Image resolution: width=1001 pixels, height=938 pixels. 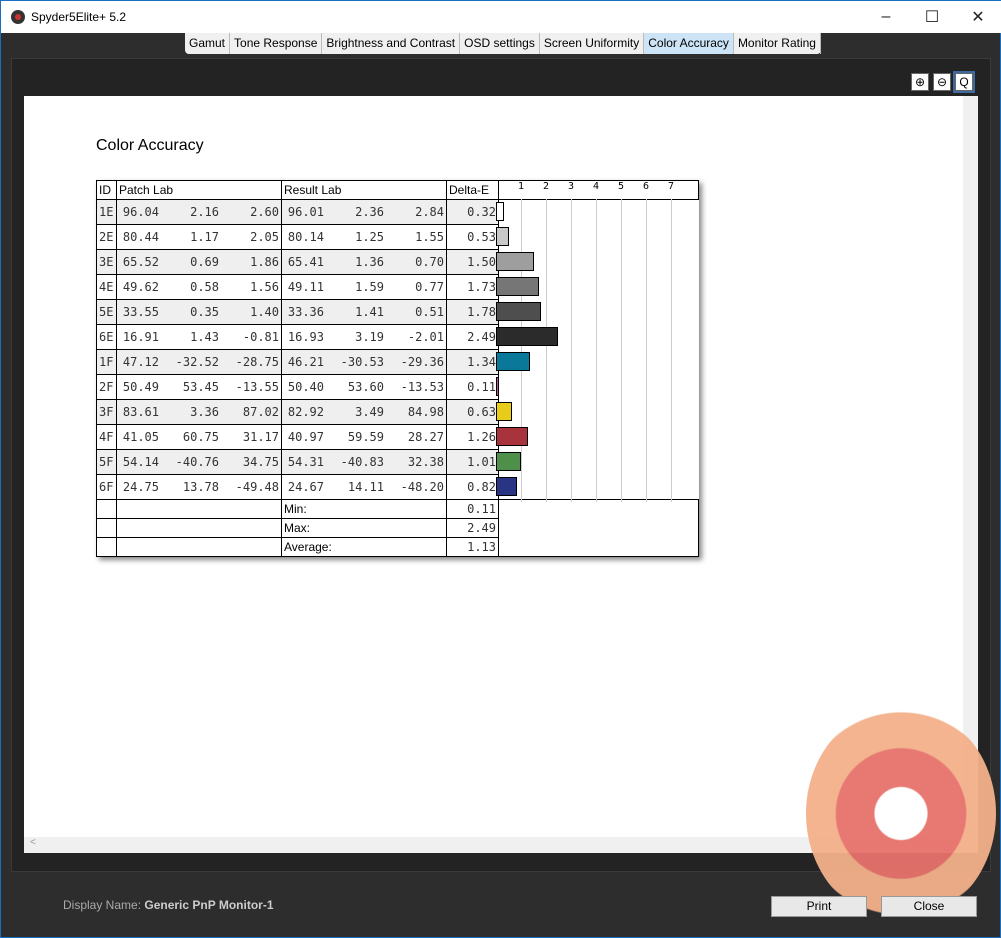 What do you see at coordinates (140, 262) in the screenshot?
I see `lab-value: 65.52` at bounding box center [140, 262].